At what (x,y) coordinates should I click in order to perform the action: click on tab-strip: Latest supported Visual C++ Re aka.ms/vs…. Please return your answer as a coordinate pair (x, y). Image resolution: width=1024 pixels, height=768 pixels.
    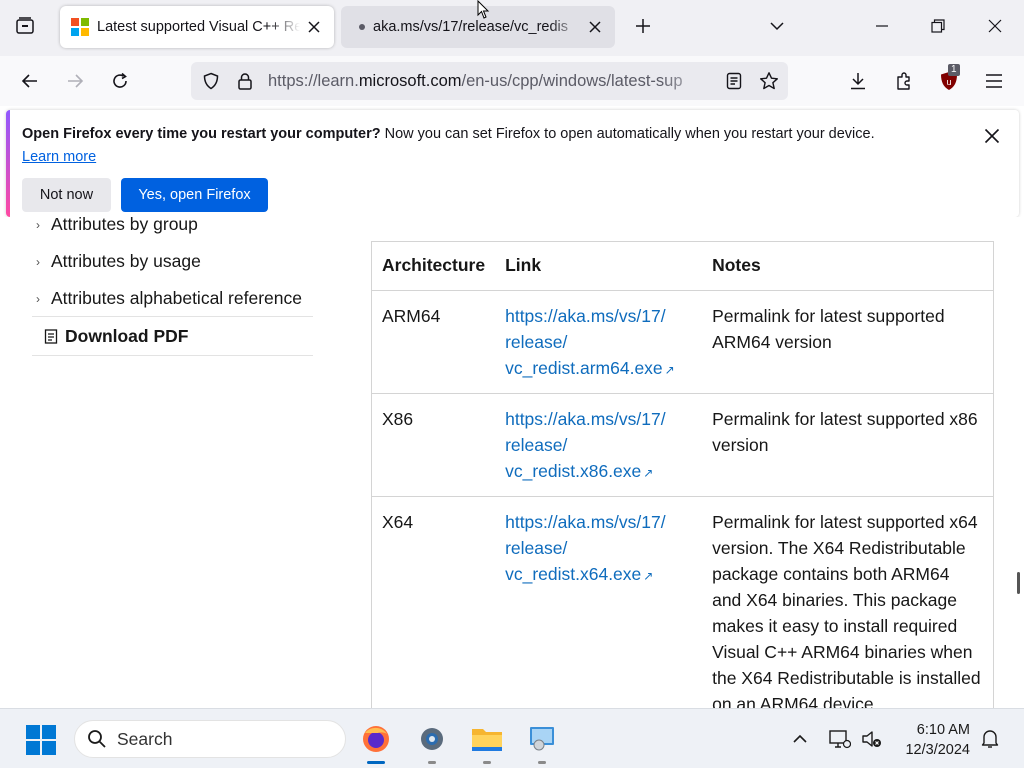
    Looking at the image, I should click on (512, 28).